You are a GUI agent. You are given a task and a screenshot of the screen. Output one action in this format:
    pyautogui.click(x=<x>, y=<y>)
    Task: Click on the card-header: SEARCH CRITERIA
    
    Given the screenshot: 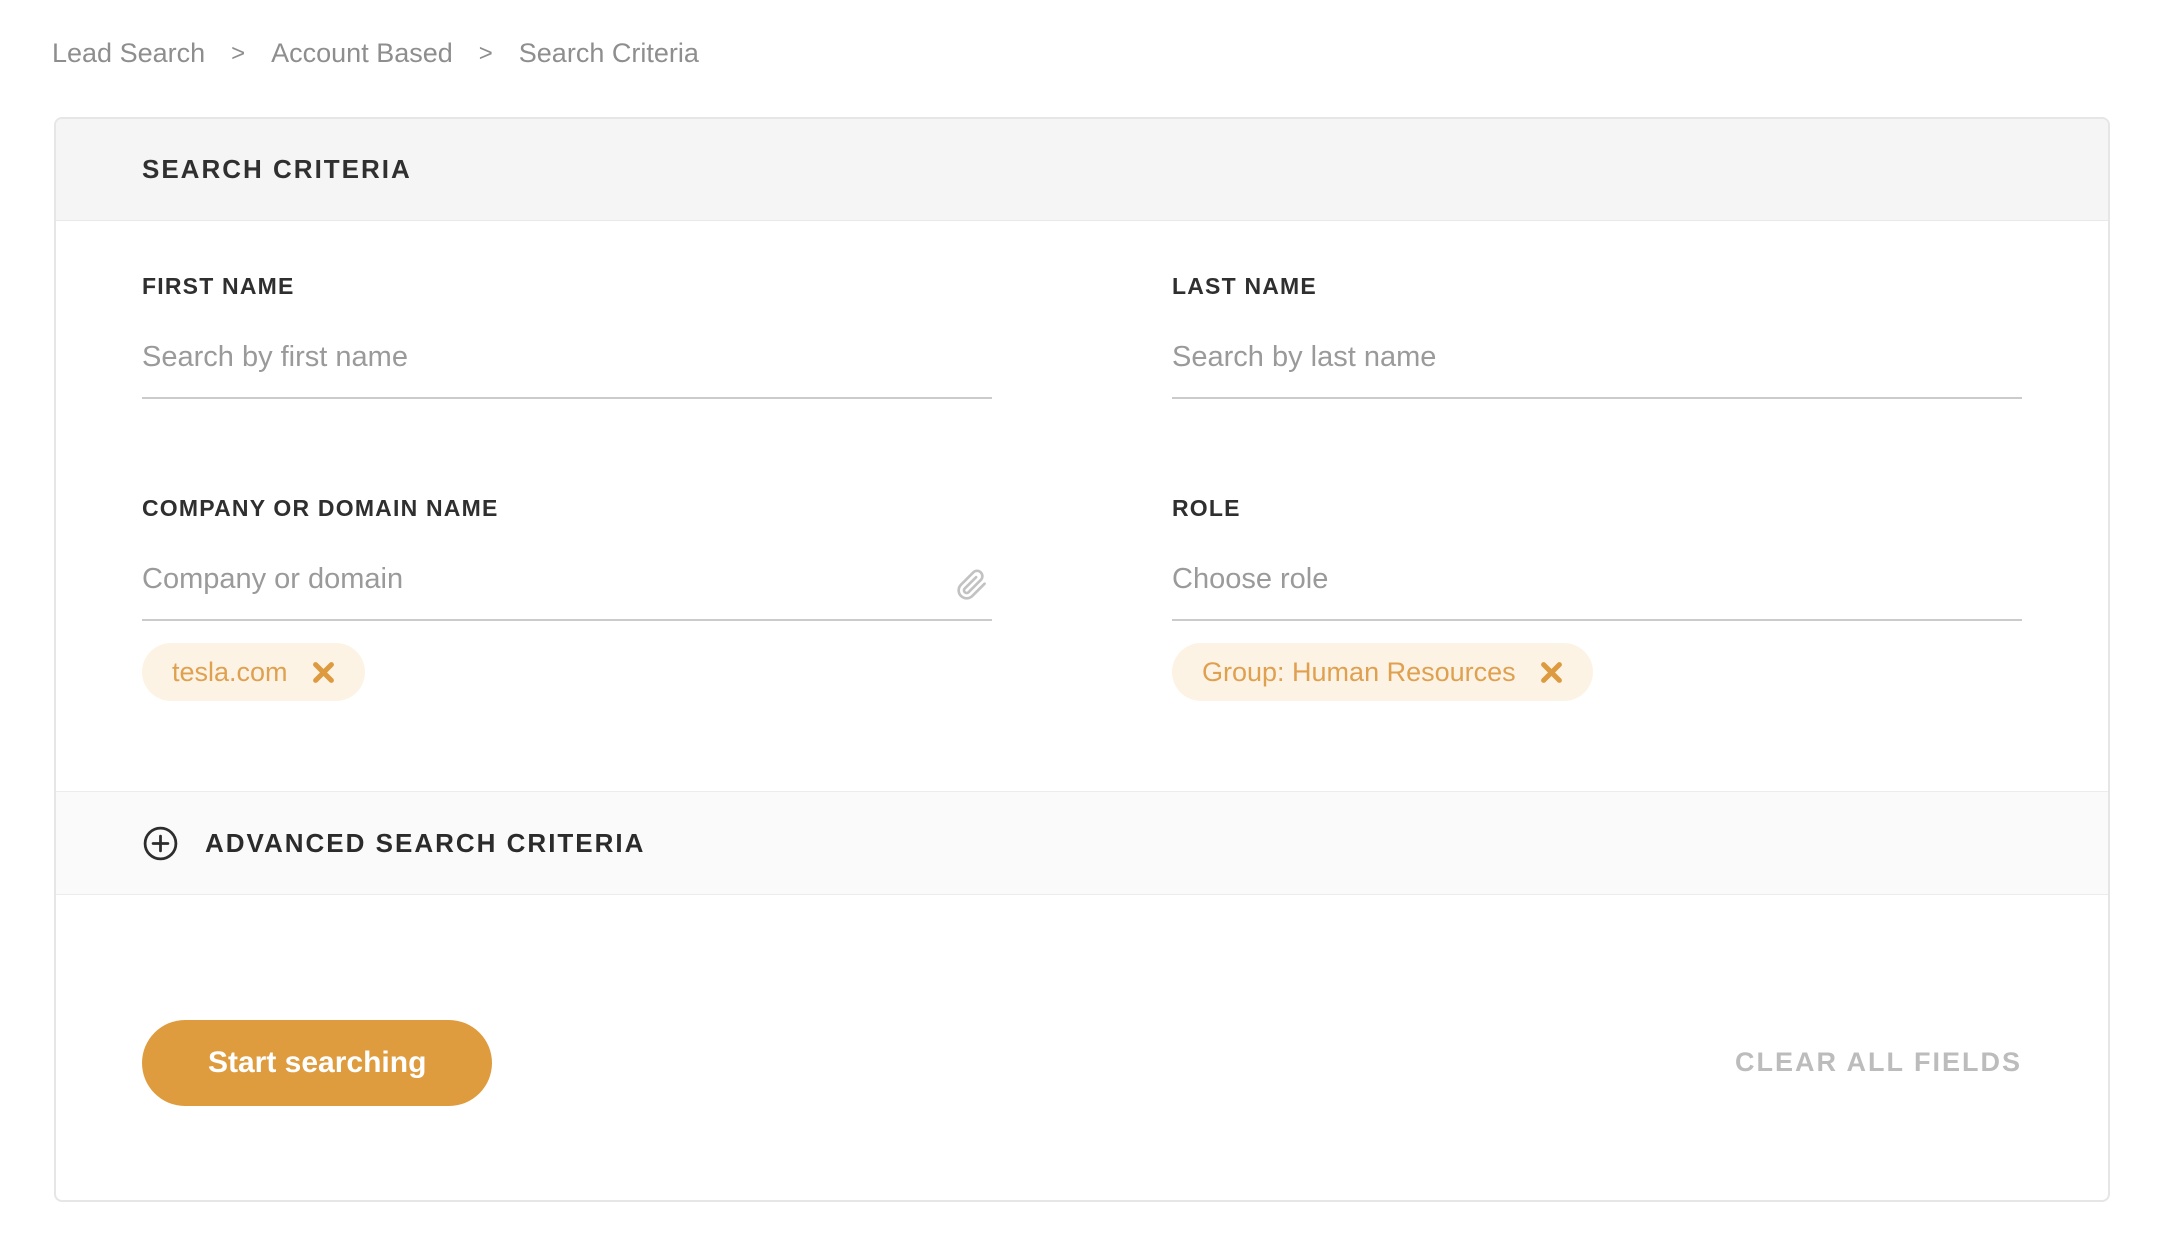 What is the action you would take?
    pyautogui.click(x=1082, y=170)
    